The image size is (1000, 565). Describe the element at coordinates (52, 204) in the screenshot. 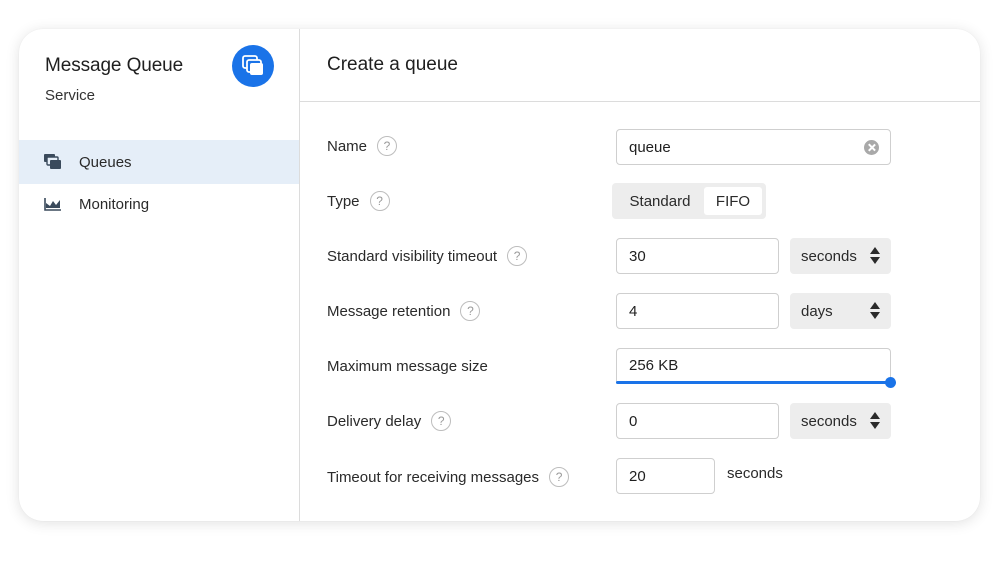

I see `chart-icon` at that location.